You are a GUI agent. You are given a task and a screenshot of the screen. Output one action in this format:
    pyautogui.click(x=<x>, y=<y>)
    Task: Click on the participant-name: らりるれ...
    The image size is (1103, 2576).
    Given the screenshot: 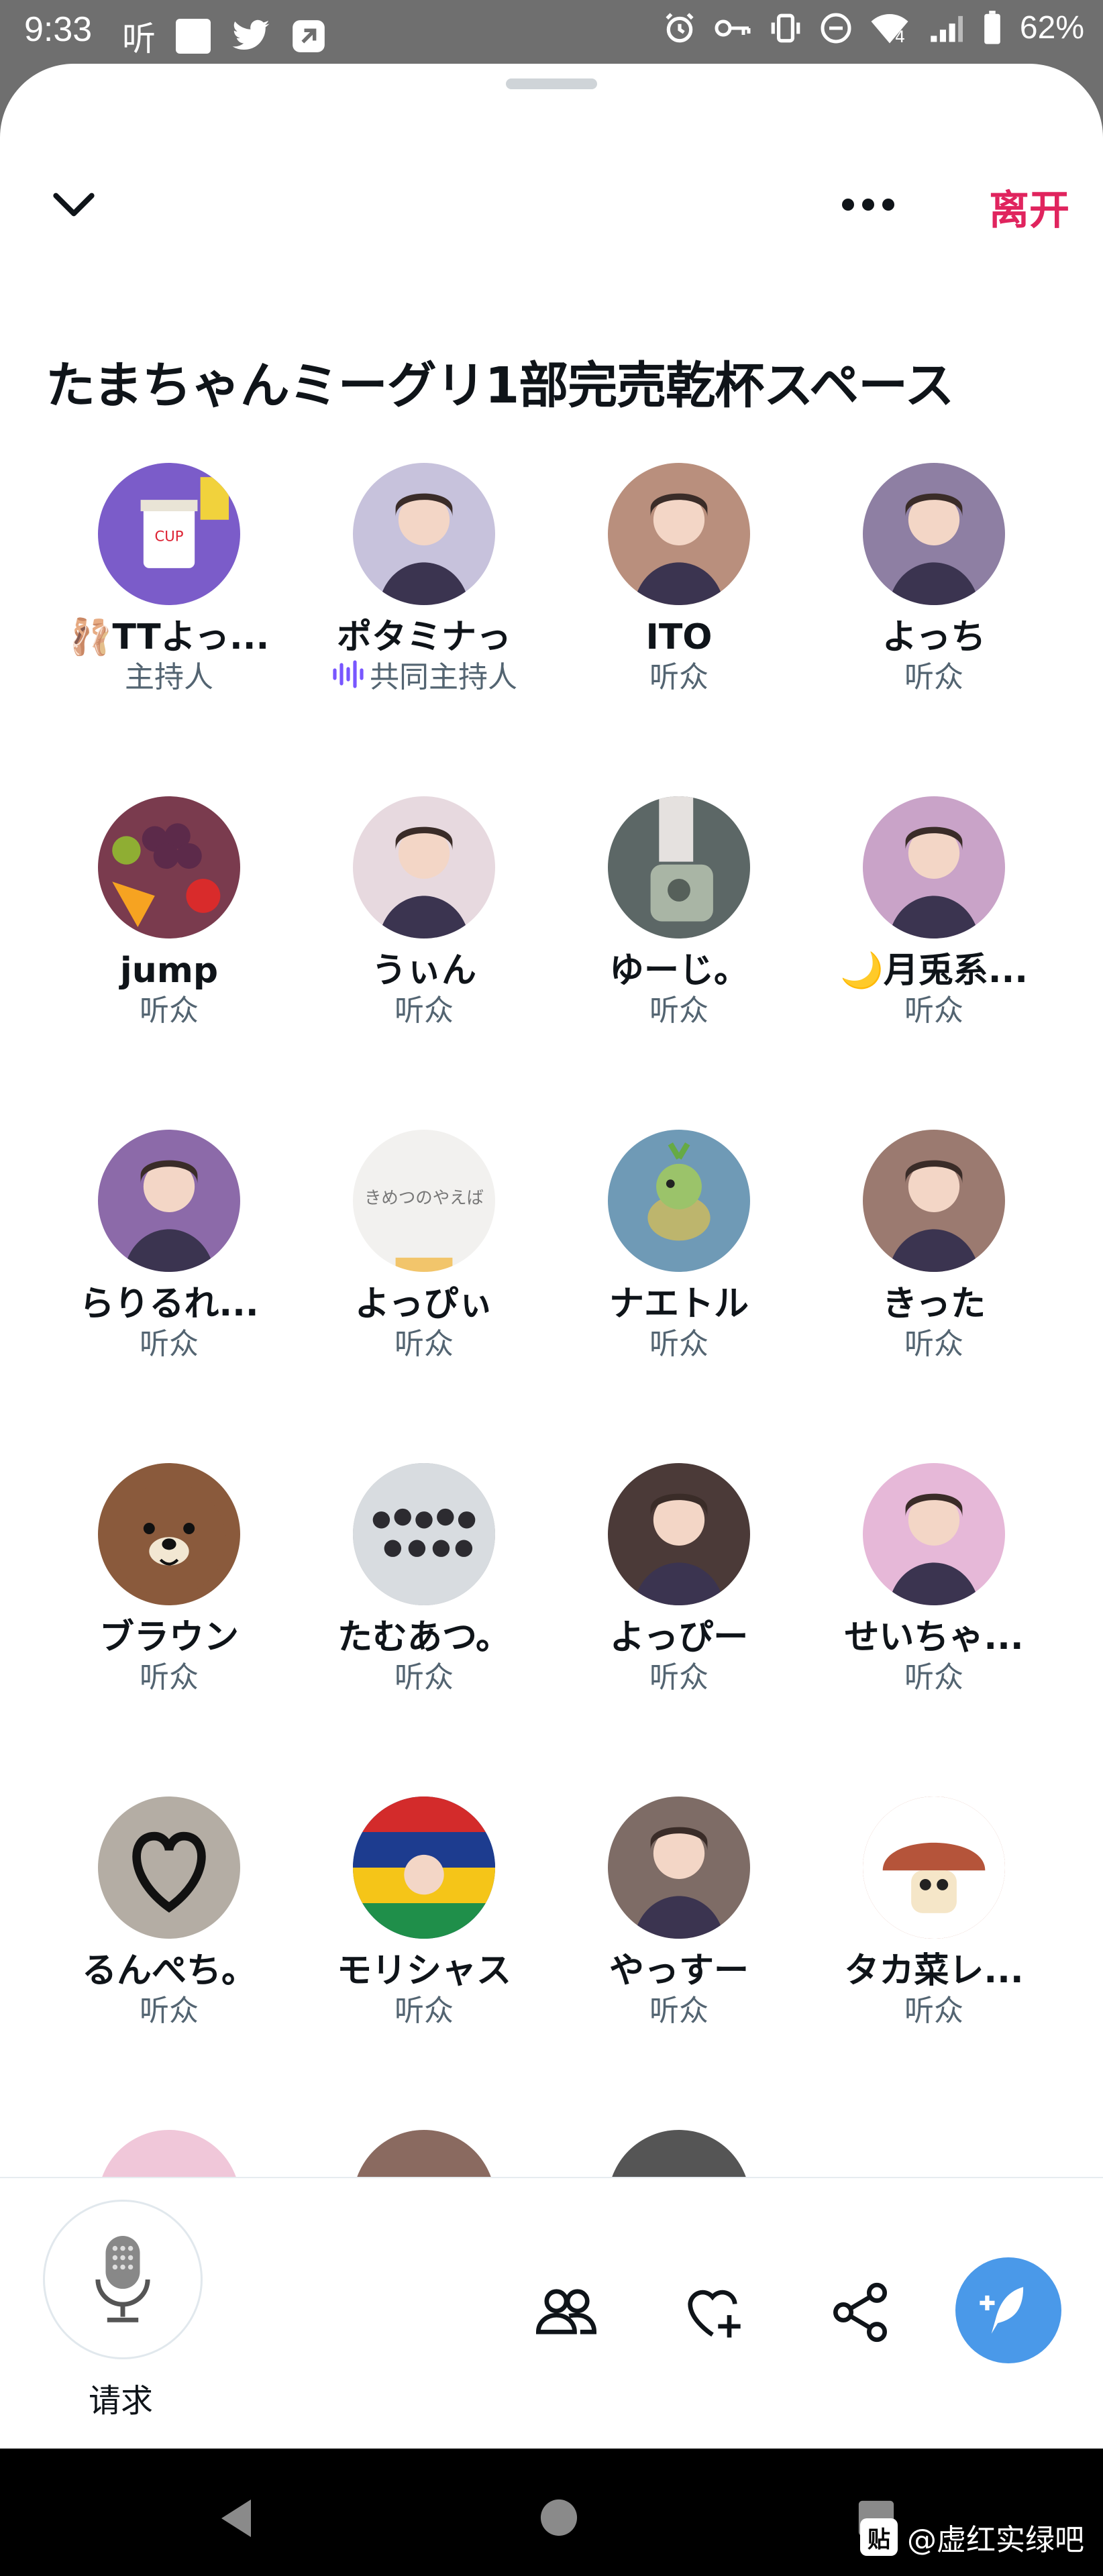 What is the action you would take?
    pyautogui.click(x=169, y=1304)
    